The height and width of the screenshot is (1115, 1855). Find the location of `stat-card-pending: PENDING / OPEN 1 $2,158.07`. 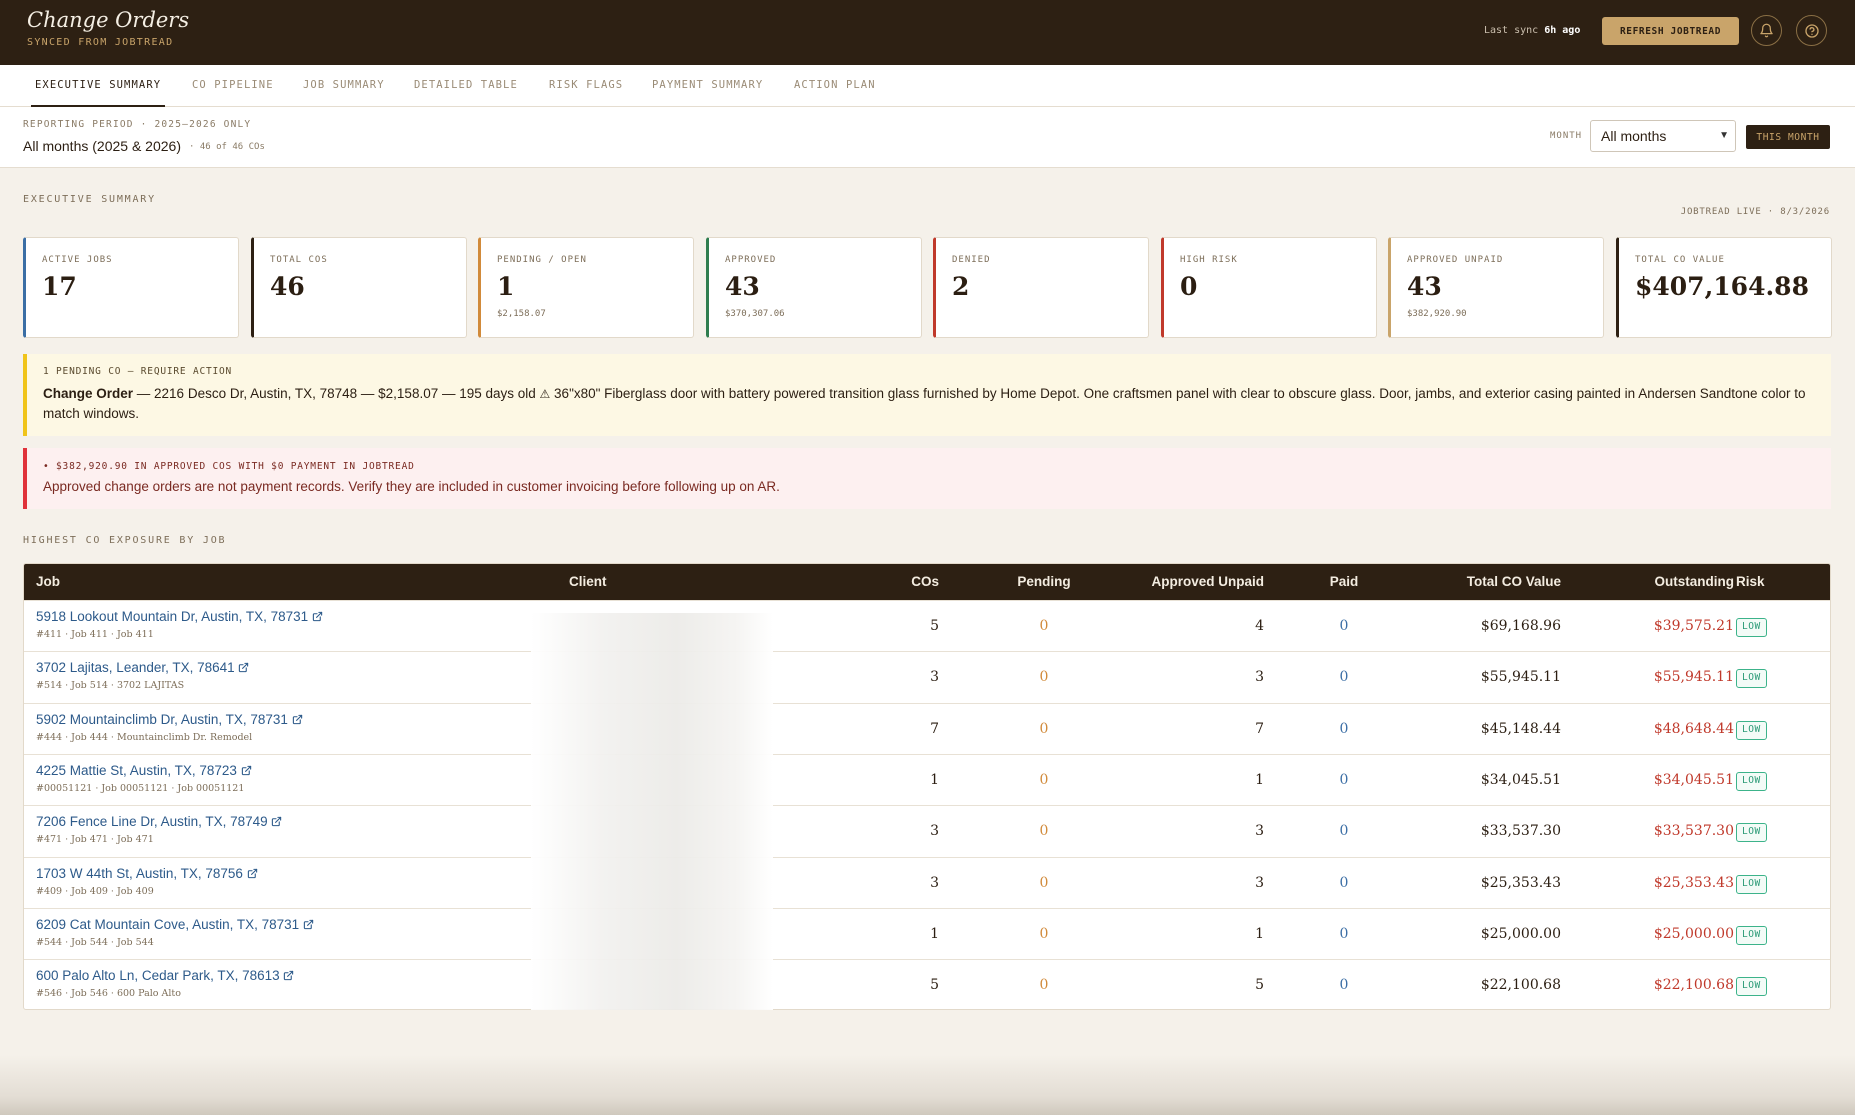

stat-card-pending: PENDING / OPEN 1 $2,158.07 is located at coordinates (586, 287).